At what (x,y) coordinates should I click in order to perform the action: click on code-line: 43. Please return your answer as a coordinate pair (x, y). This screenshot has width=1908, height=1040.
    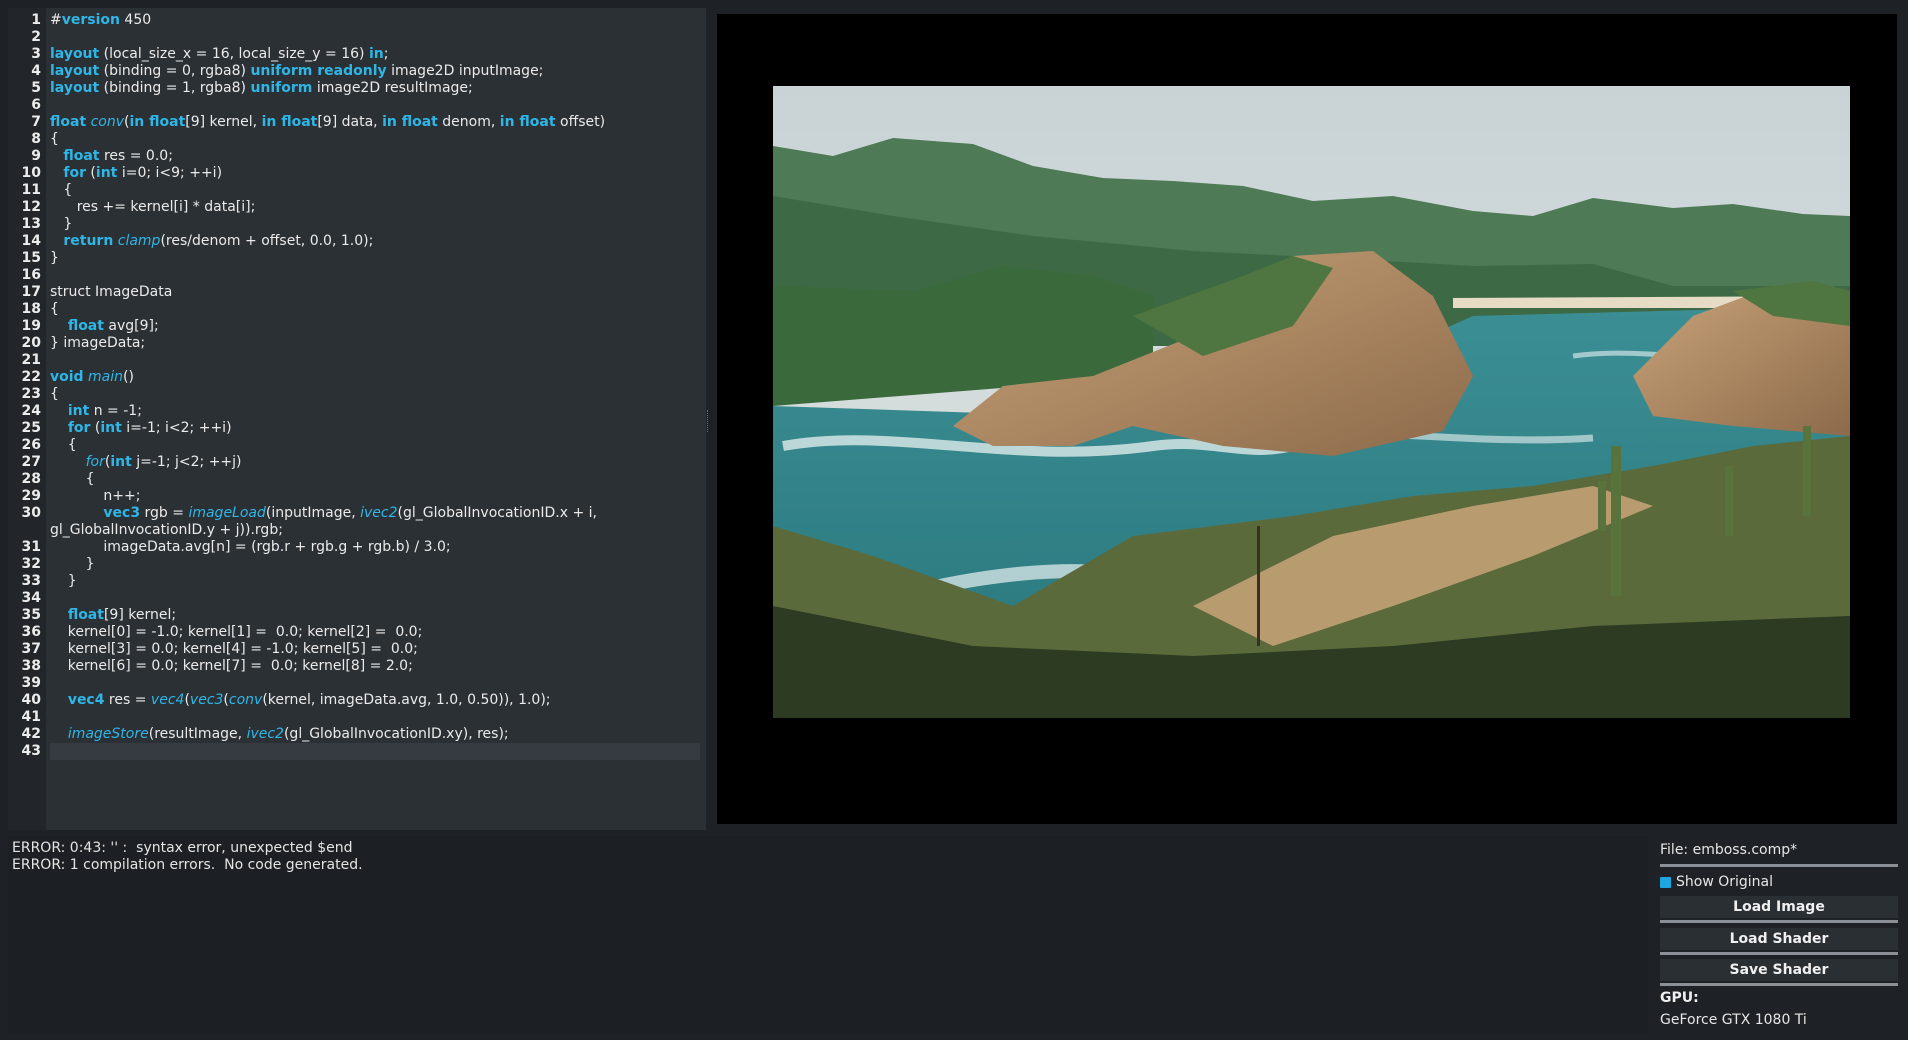
    Looking at the image, I should click on (357, 751).